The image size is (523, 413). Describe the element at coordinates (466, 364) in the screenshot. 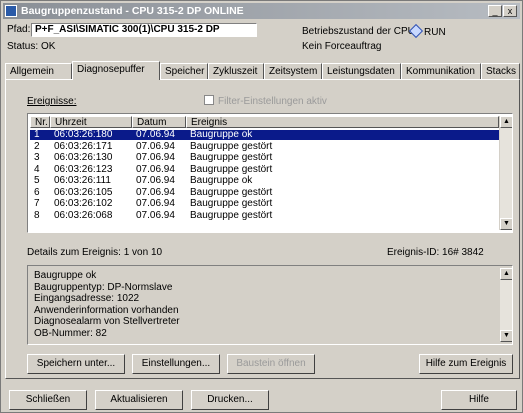

I see `help-event-button: Hilfe zum Ereignis` at that location.